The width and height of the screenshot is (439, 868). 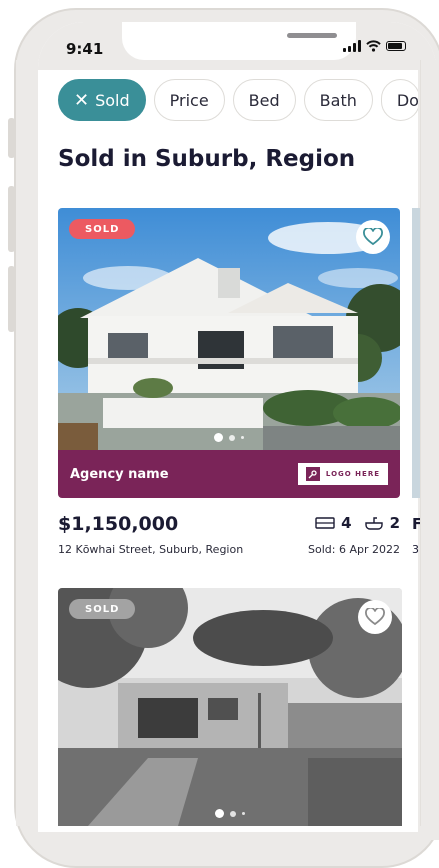 What do you see at coordinates (396, 46) in the screenshot?
I see `battery-icon` at bounding box center [396, 46].